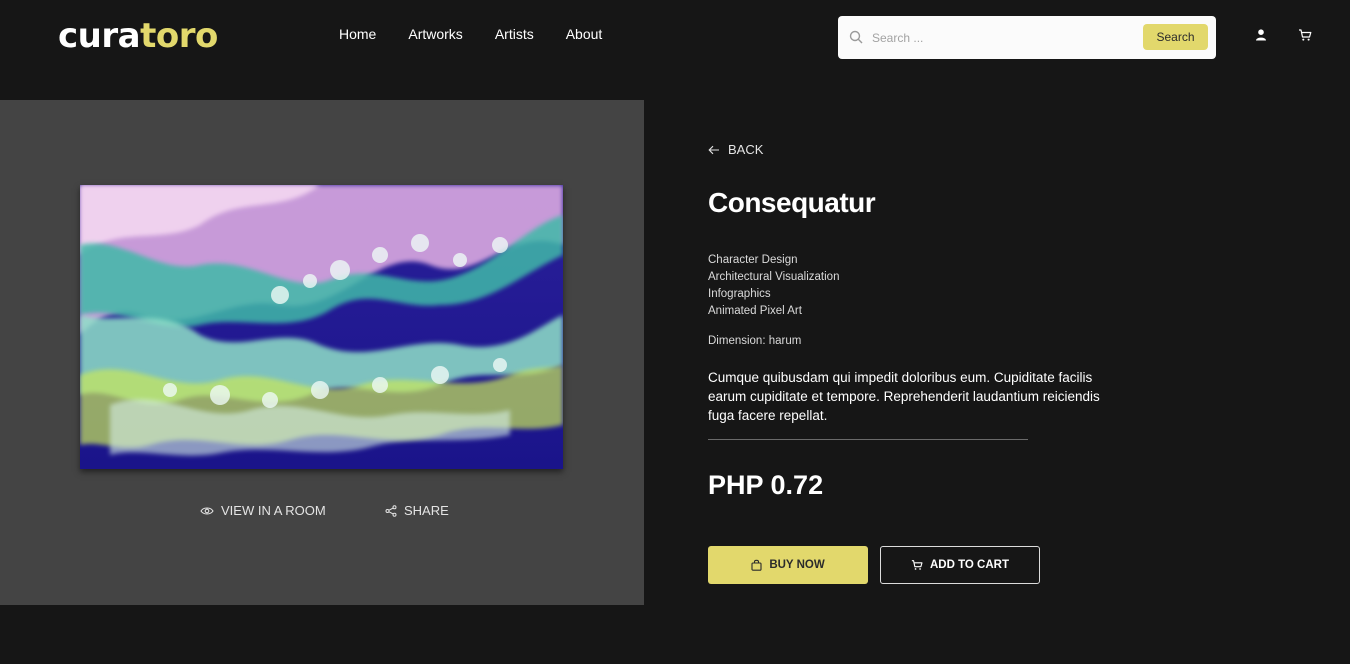 The height and width of the screenshot is (664, 1350). What do you see at coordinates (357, 34) in the screenshot?
I see `nav-home: Home` at bounding box center [357, 34].